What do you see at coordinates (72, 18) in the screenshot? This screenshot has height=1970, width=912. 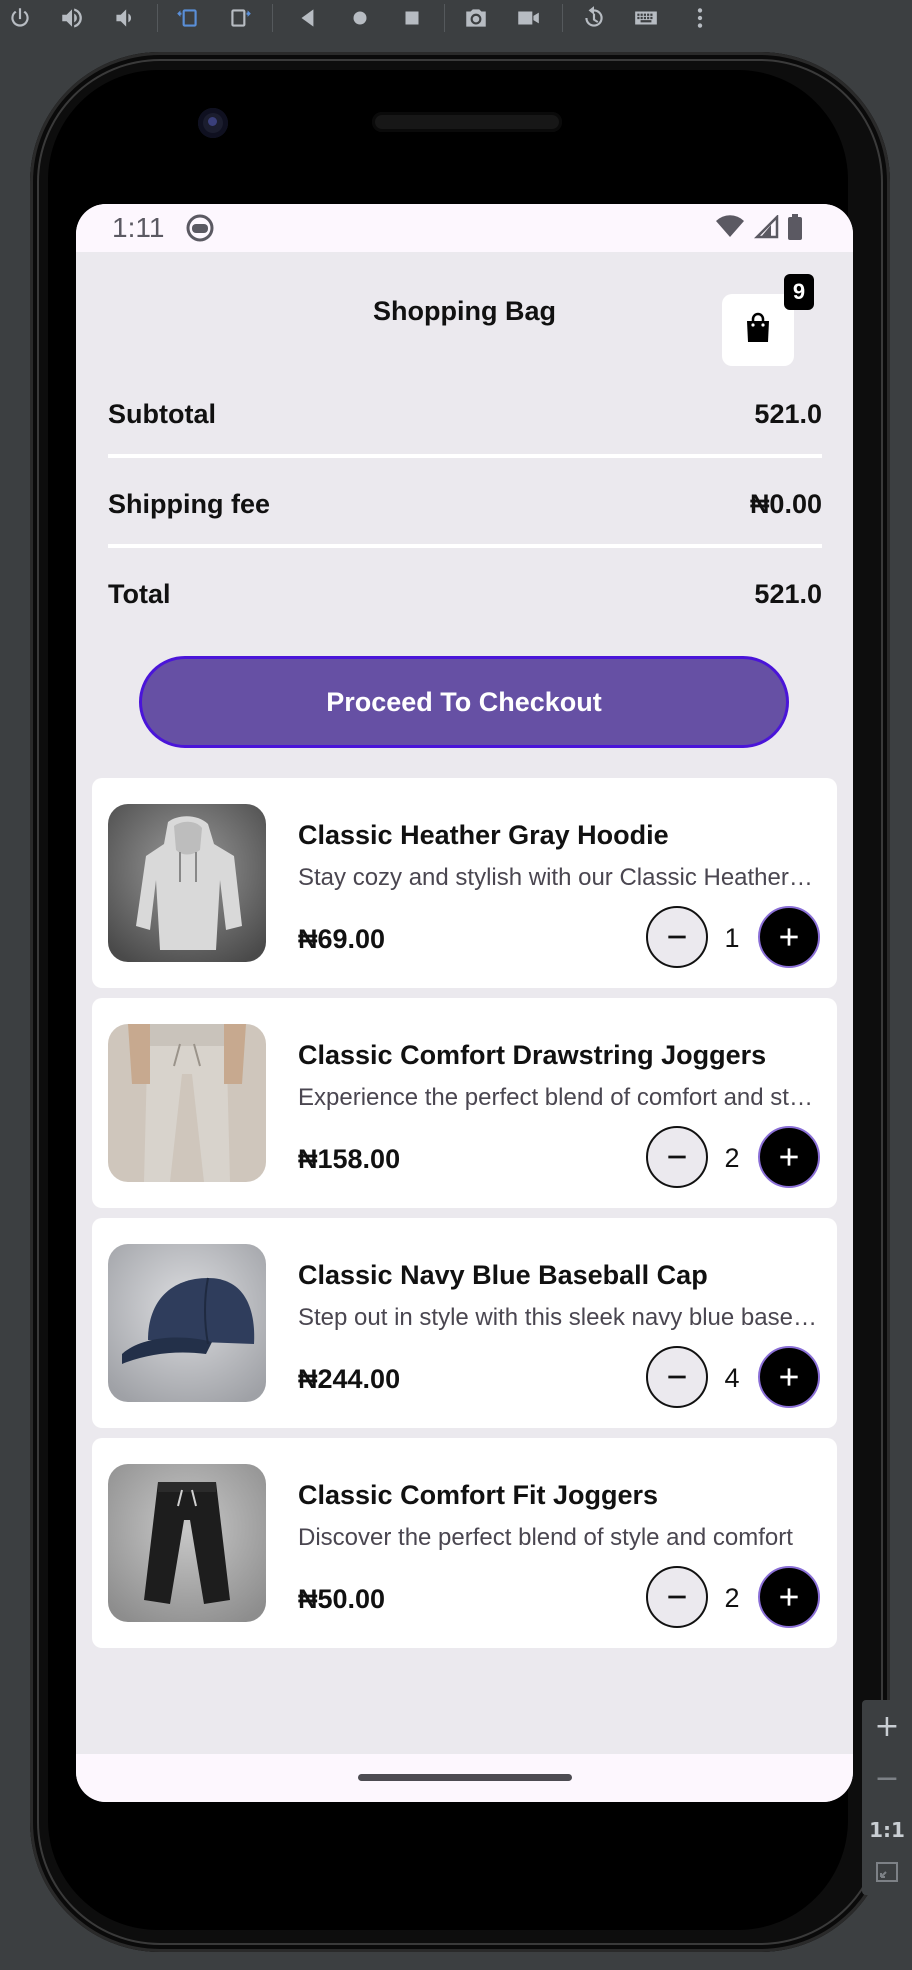 I see `volume-up-icon` at bounding box center [72, 18].